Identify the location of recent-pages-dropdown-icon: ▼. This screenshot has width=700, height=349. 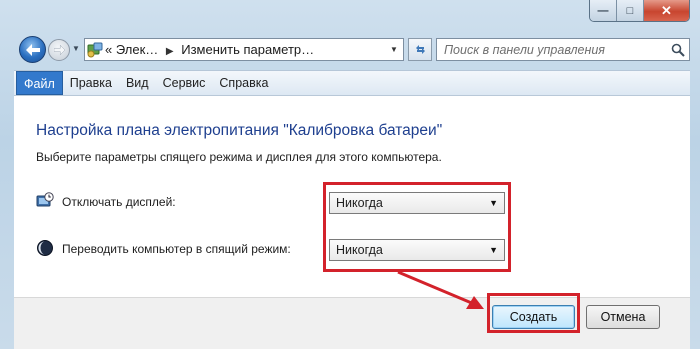
(76, 48).